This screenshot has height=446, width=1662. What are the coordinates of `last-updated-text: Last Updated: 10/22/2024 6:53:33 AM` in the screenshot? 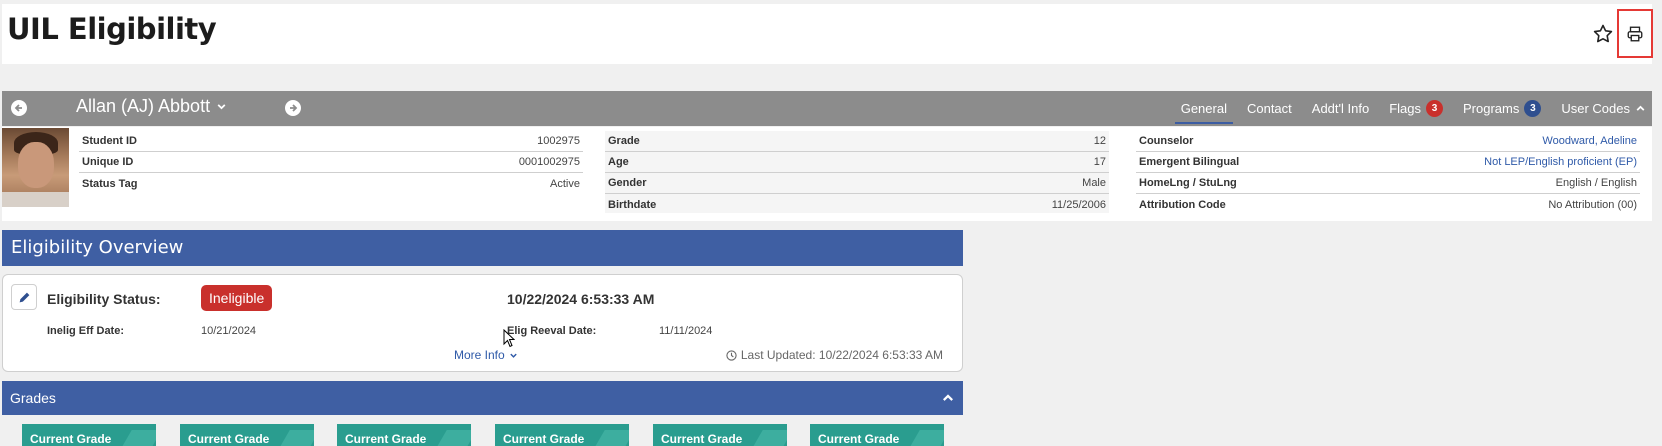 It's located at (834, 355).